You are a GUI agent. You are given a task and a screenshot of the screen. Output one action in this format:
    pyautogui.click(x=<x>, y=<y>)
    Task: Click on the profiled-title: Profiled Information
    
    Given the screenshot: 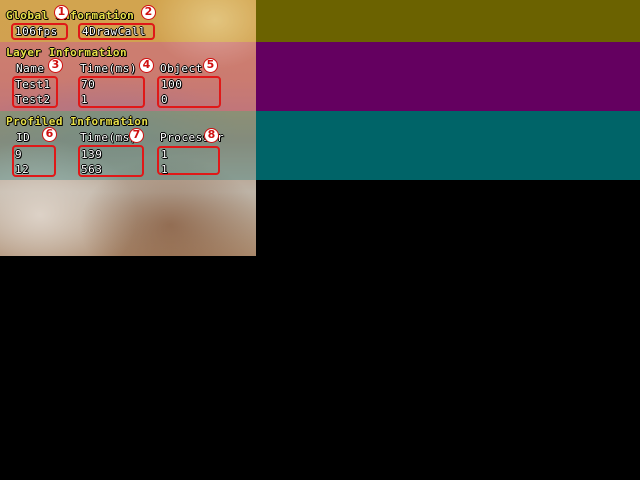 What is the action you would take?
    pyautogui.click(x=77, y=121)
    